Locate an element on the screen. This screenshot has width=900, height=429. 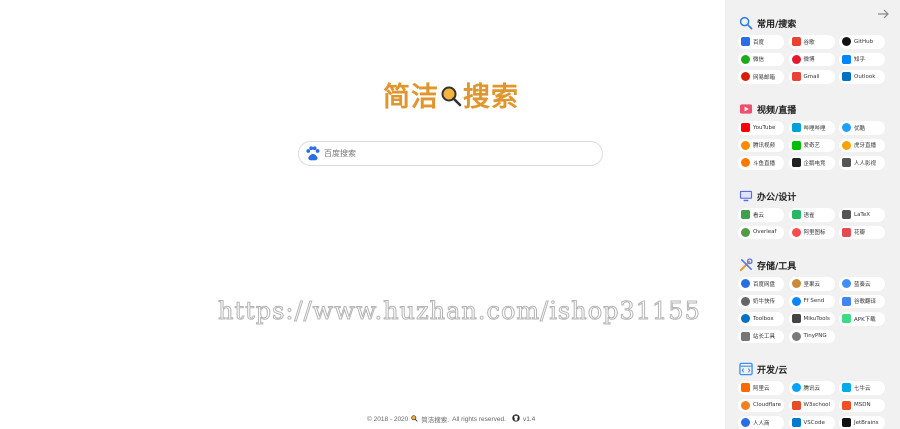
tools-icon is located at coordinates (745, 265).